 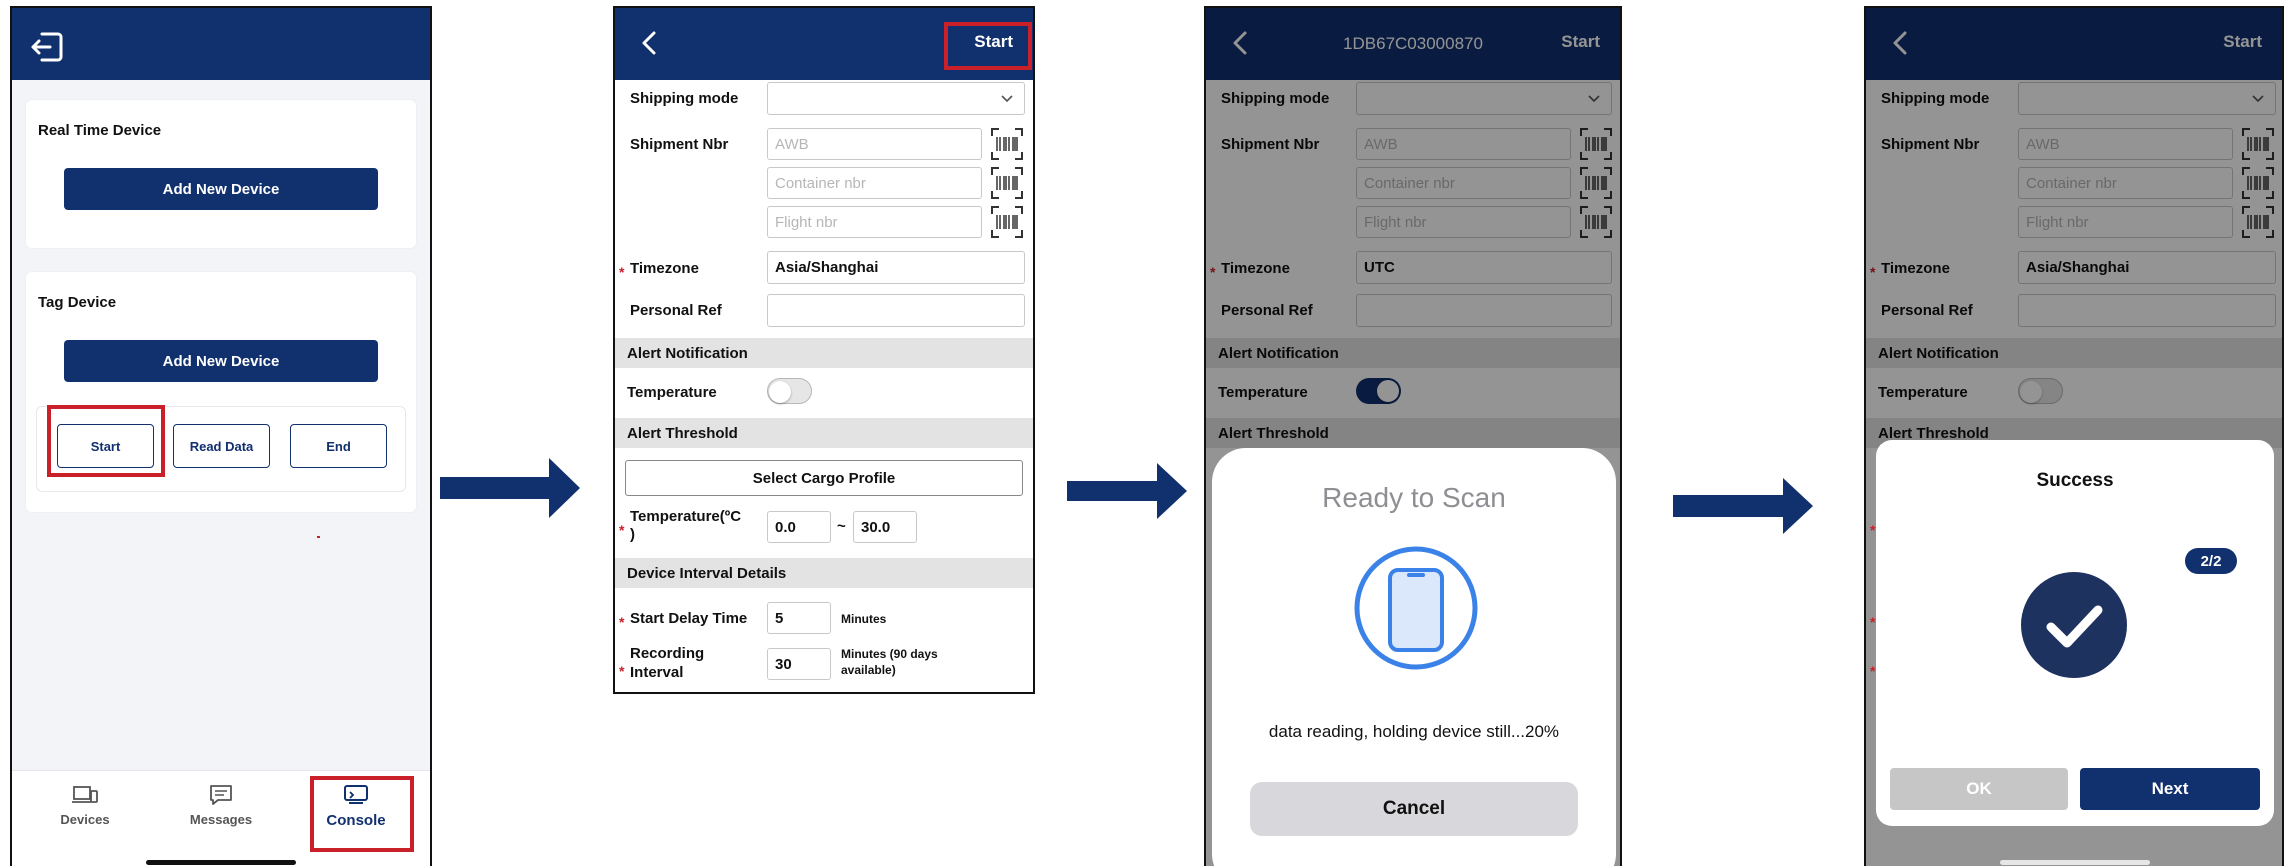 What do you see at coordinates (2075, 480) in the screenshot?
I see `success-title: Success` at bounding box center [2075, 480].